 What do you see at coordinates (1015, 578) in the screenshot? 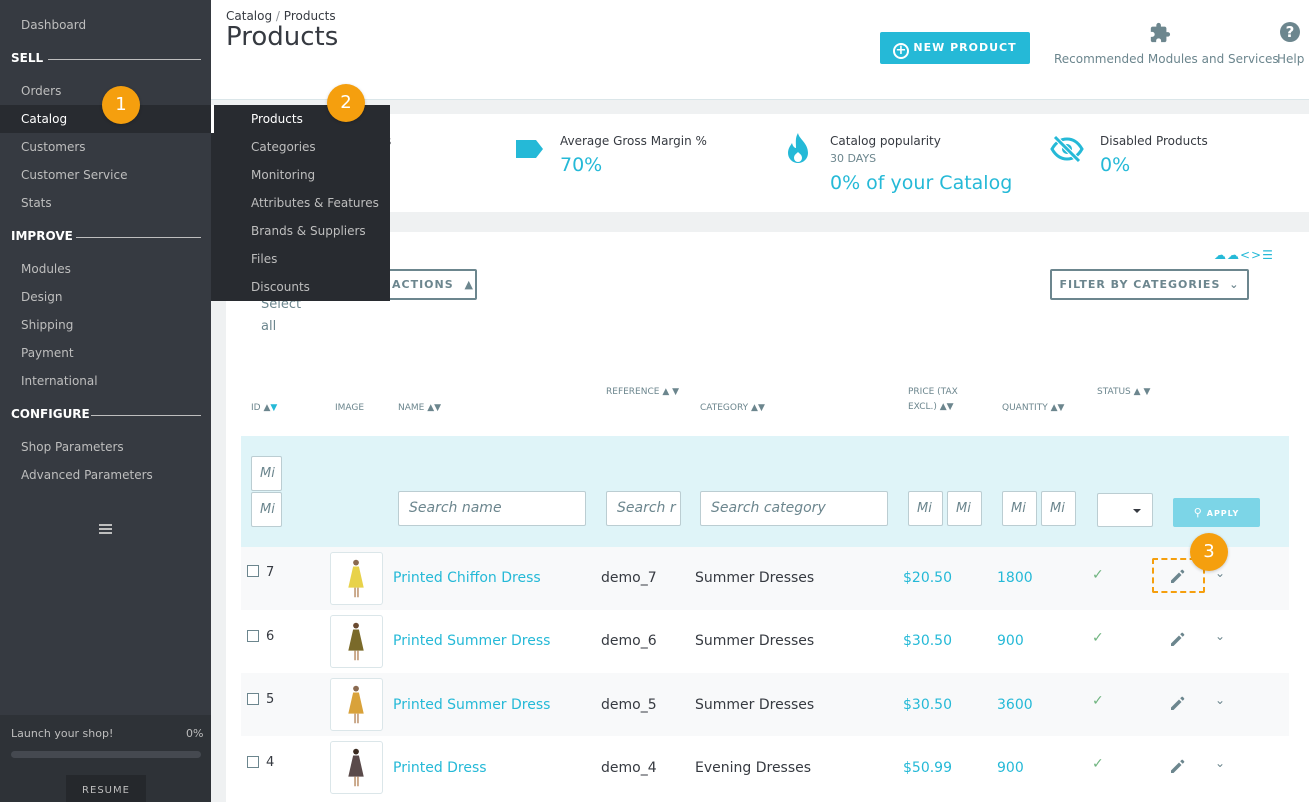
I see `product-quantity: 1800` at bounding box center [1015, 578].